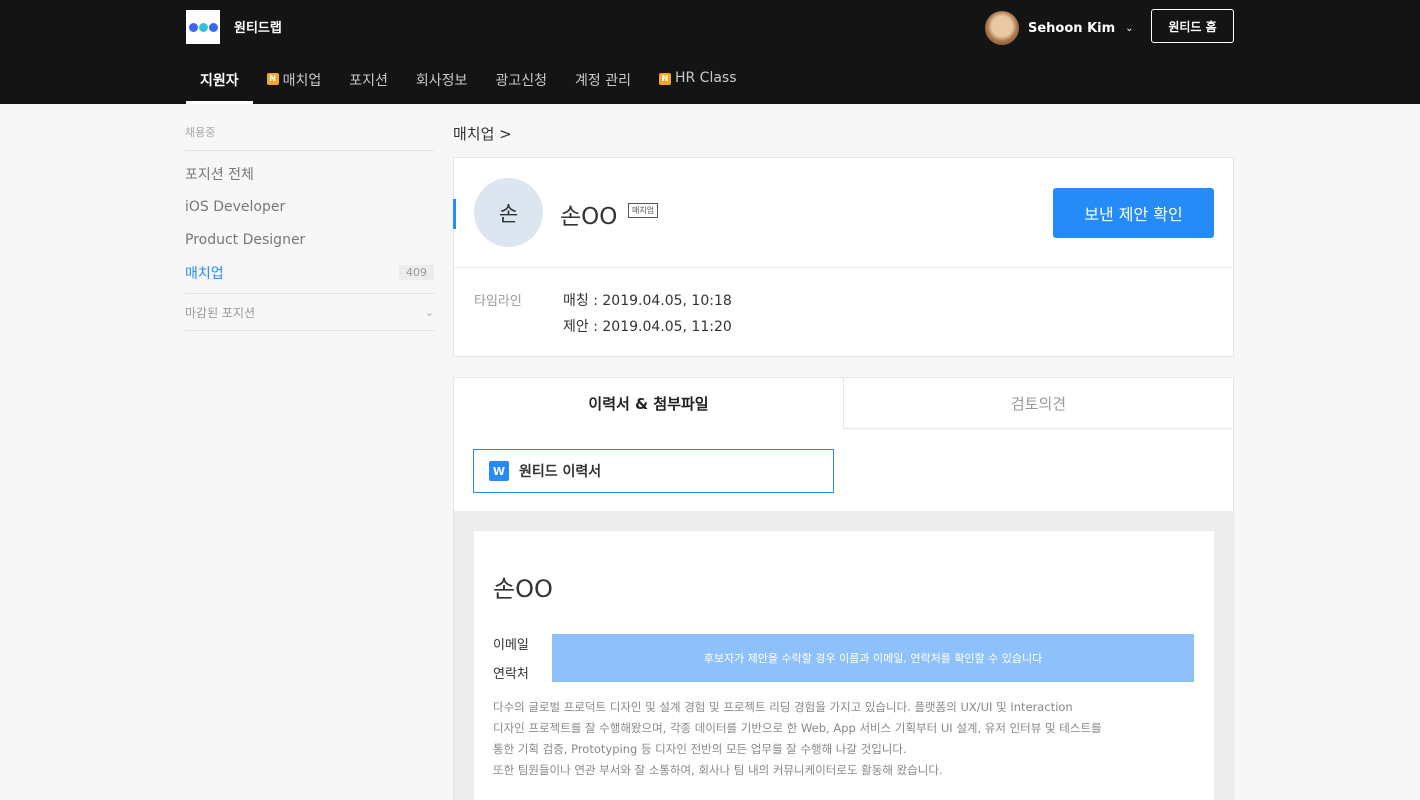 The width and height of the screenshot is (1420, 800). I want to click on nav-item-company-info: 회사정보, so click(442, 81).